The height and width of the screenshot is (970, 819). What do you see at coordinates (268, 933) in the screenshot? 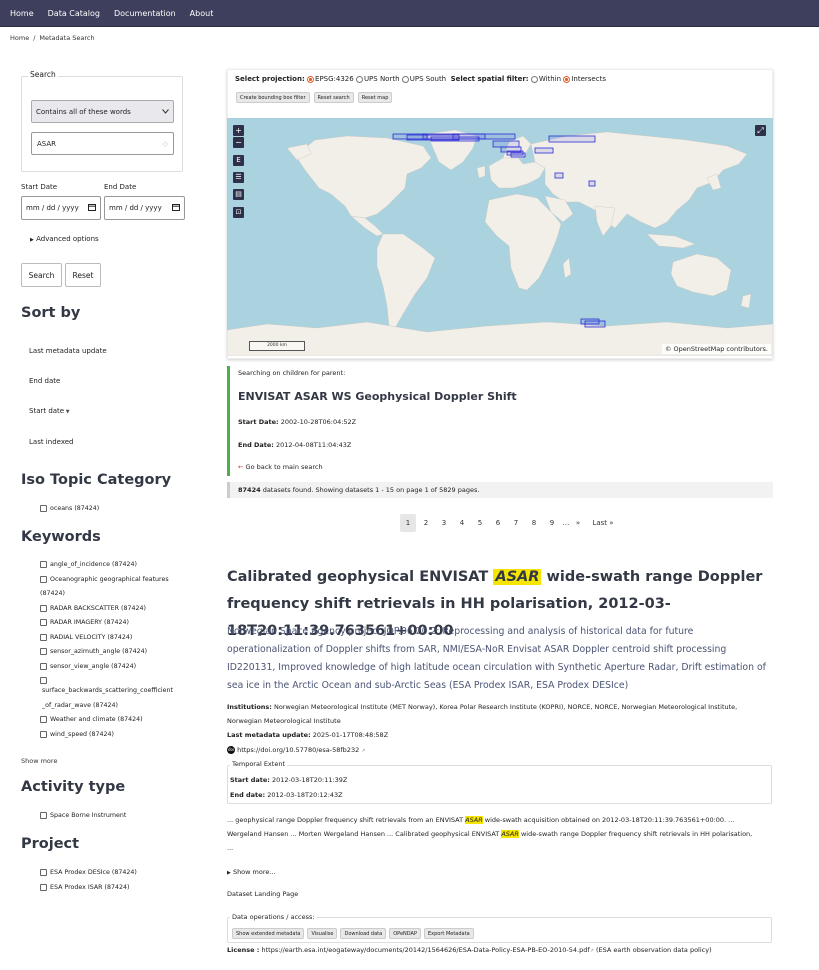
I see `show-extended-metadata-button: Show extended metadata` at bounding box center [268, 933].